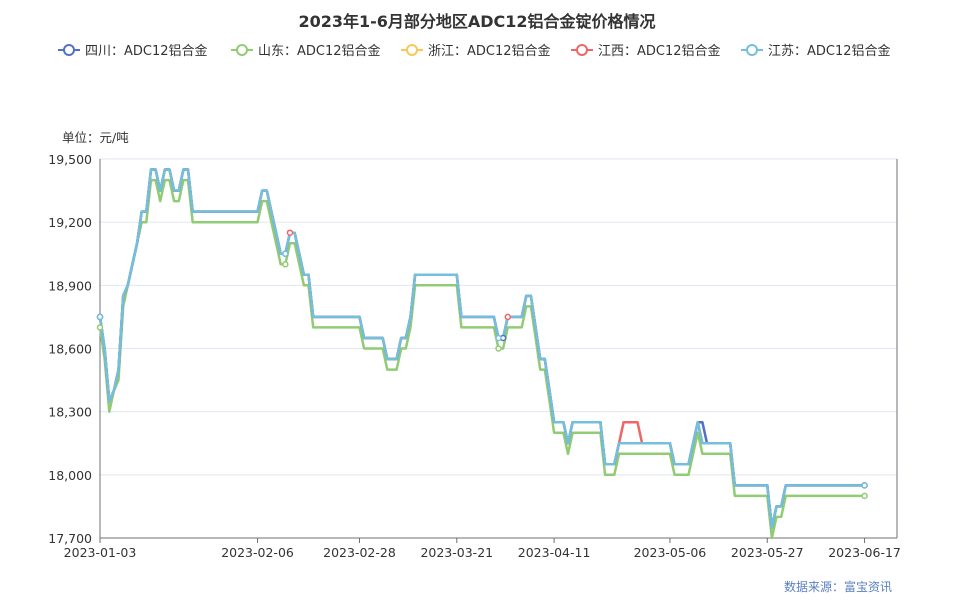 Image resolution: width=955 pixels, height=600 pixels. What do you see at coordinates (838, 586) in the screenshot?
I see `source-note: 数据来源：富宝资讯` at bounding box center [838, 586].